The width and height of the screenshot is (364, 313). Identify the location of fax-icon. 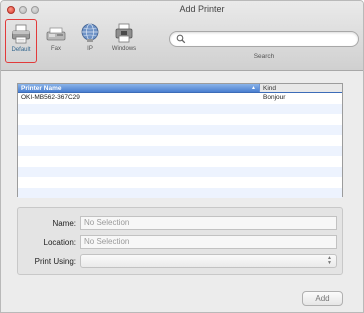
(56, 34).